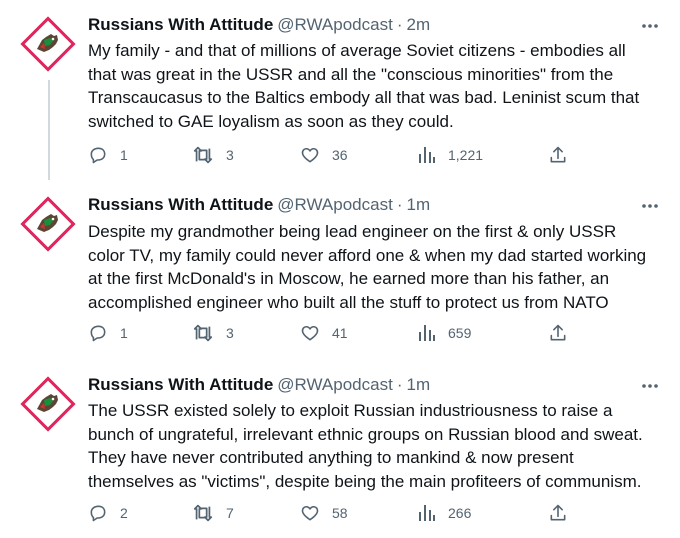 This screenshot has width=680, height=538. What do you see at coordinates (340, 155) in the screenshot?
I see `like-count: 36` at bounding box center [340, 155].